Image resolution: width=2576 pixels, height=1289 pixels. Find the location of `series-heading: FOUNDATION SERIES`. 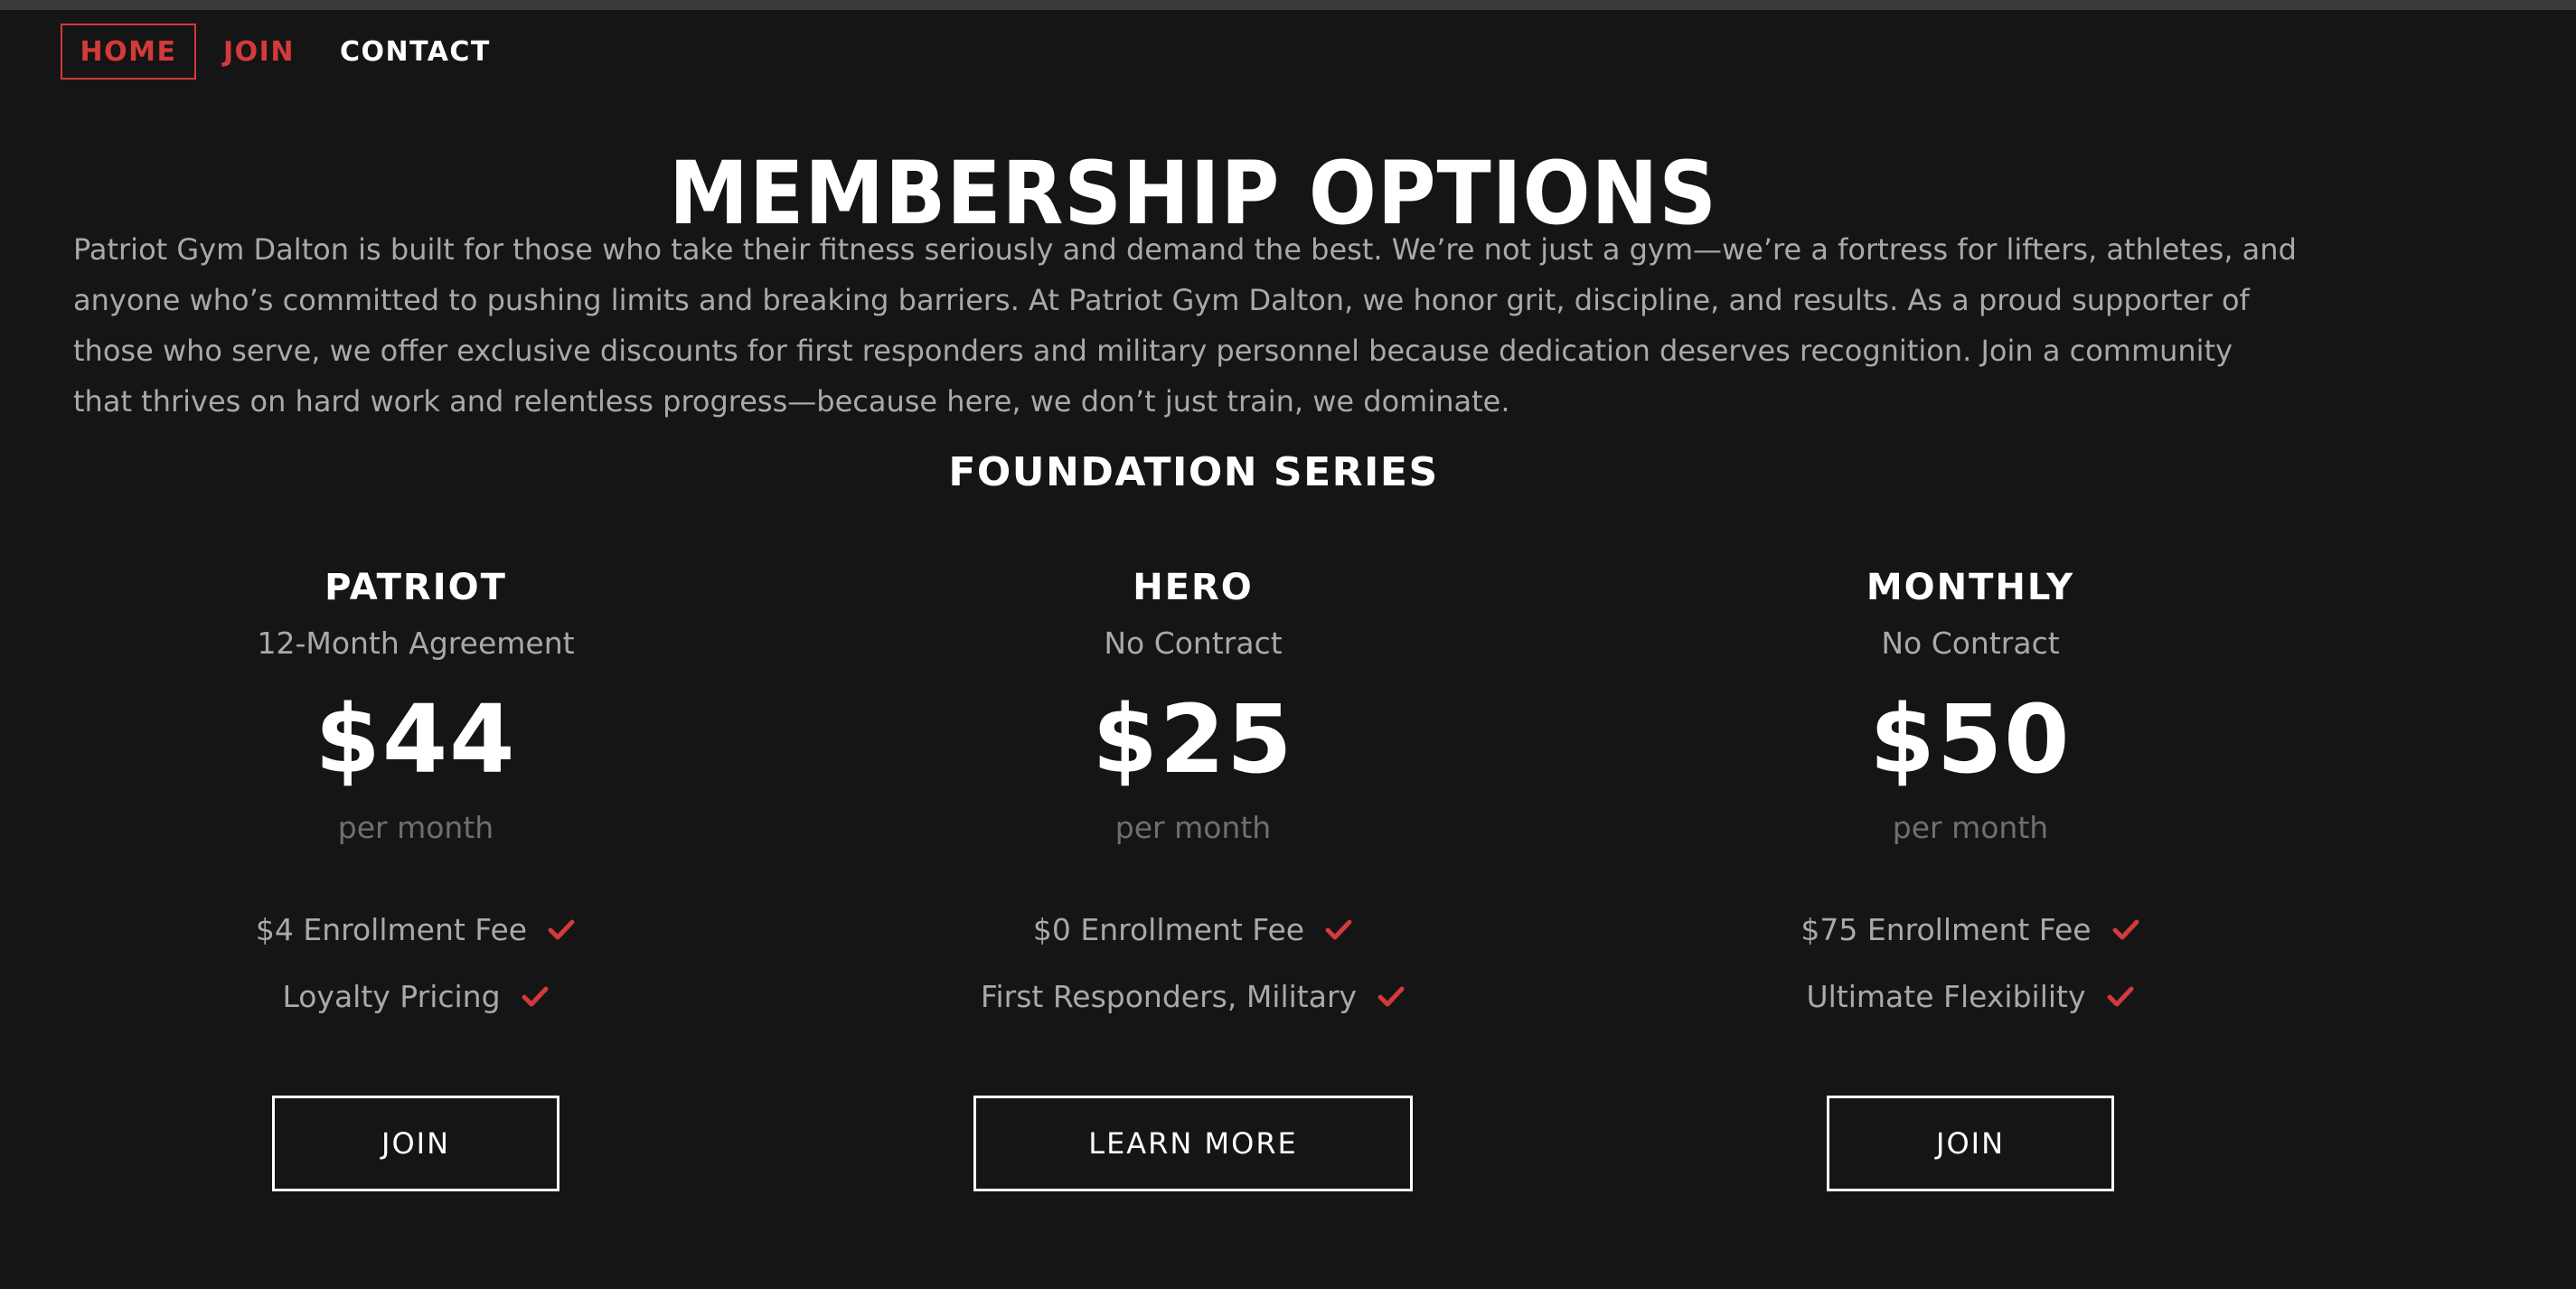

series-heading: FOUNDATION SERIES is located at coordinates (1193, 471).